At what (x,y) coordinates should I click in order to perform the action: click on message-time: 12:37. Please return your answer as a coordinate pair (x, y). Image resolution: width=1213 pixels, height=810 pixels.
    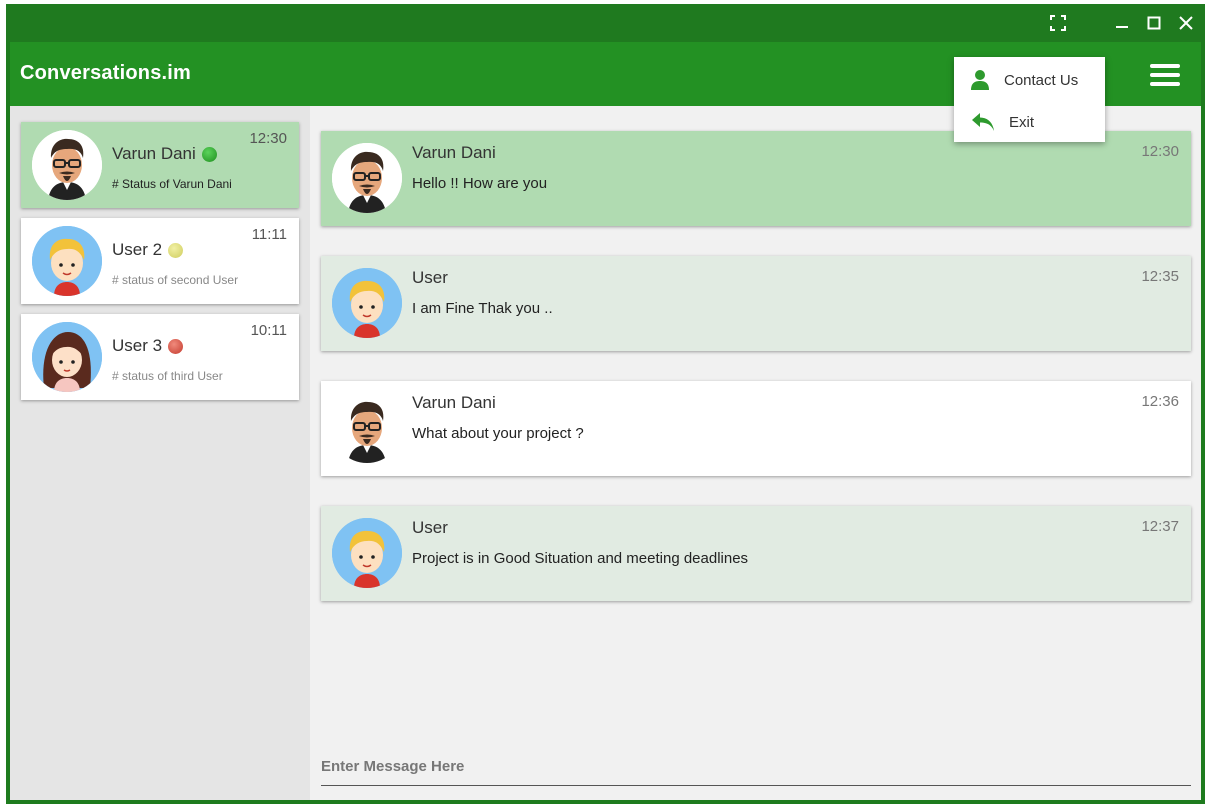
    Looking at the image, I should click on (1160, 526).